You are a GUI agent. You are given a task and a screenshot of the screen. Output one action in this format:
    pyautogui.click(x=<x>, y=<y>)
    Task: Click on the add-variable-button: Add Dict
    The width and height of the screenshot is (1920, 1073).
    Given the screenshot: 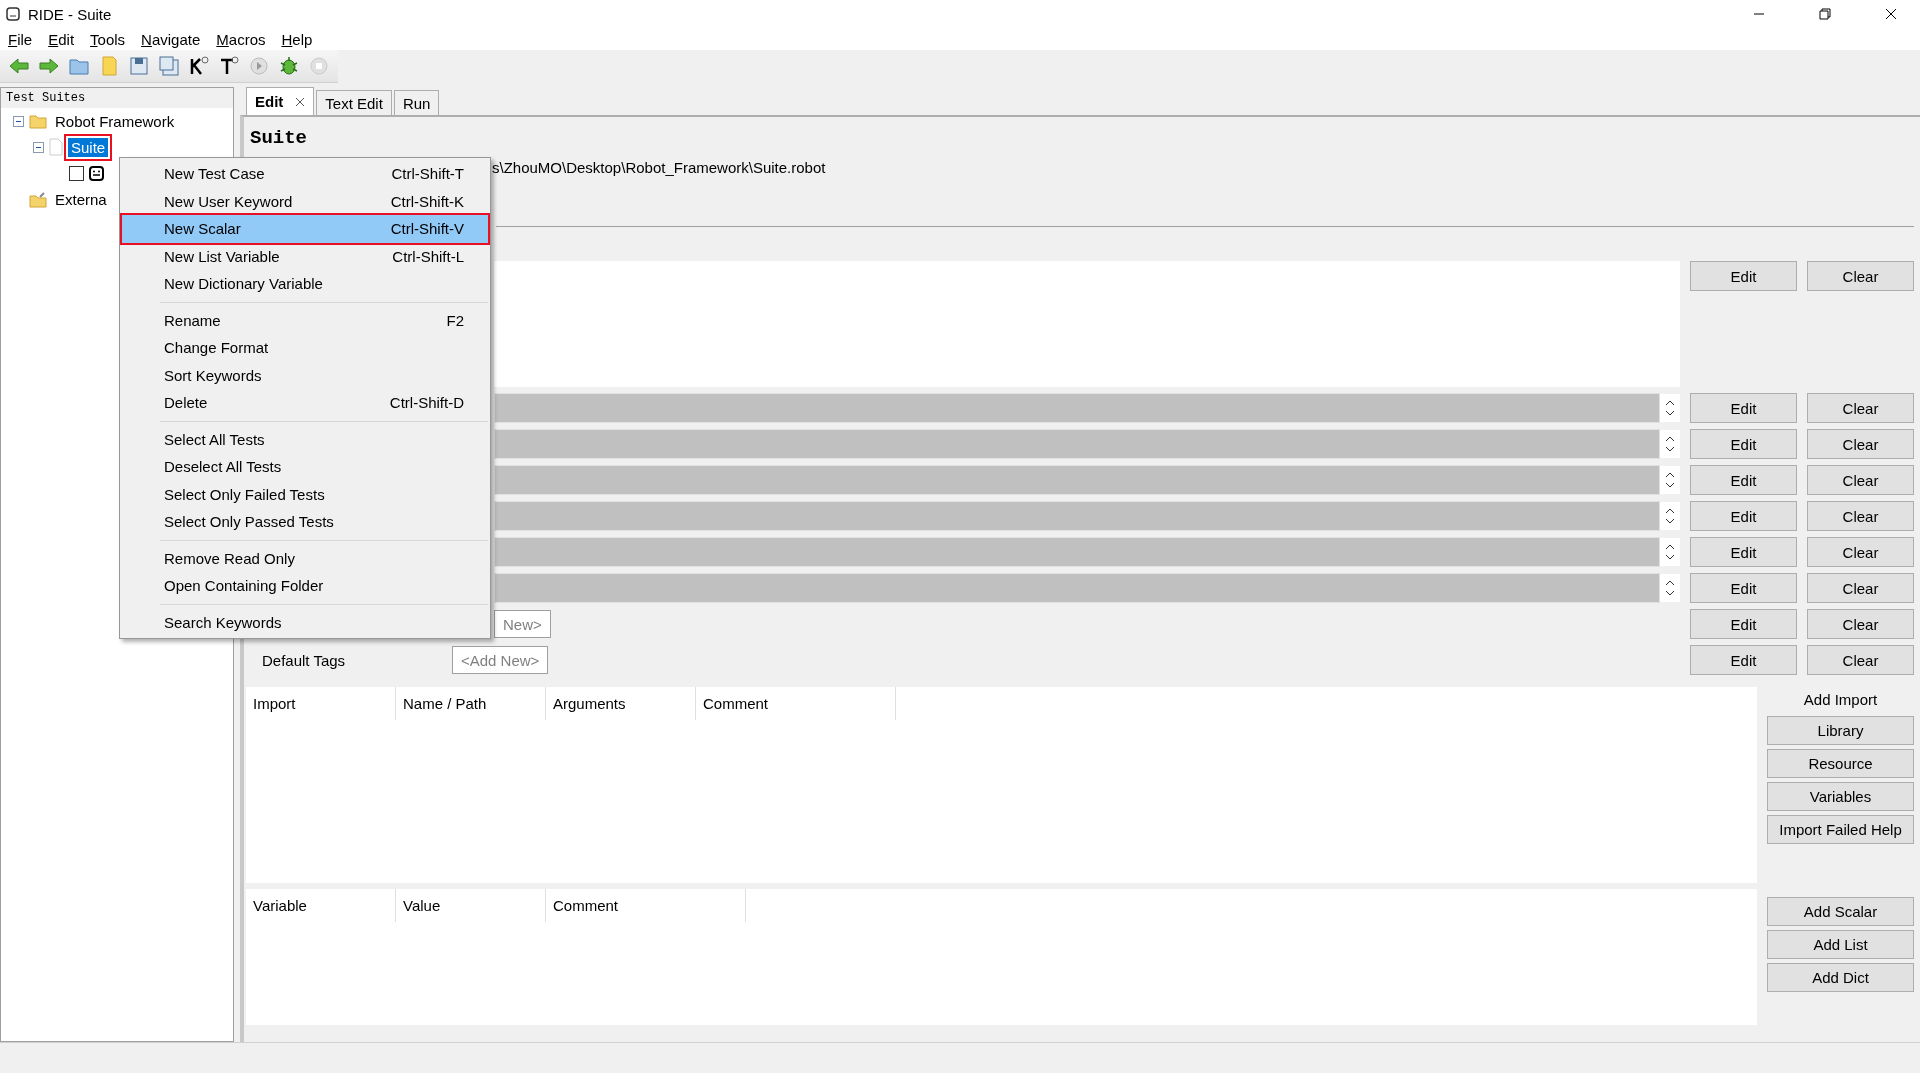 What is the action you would take?
    pyautogui.click(x=1840, y=977)
    